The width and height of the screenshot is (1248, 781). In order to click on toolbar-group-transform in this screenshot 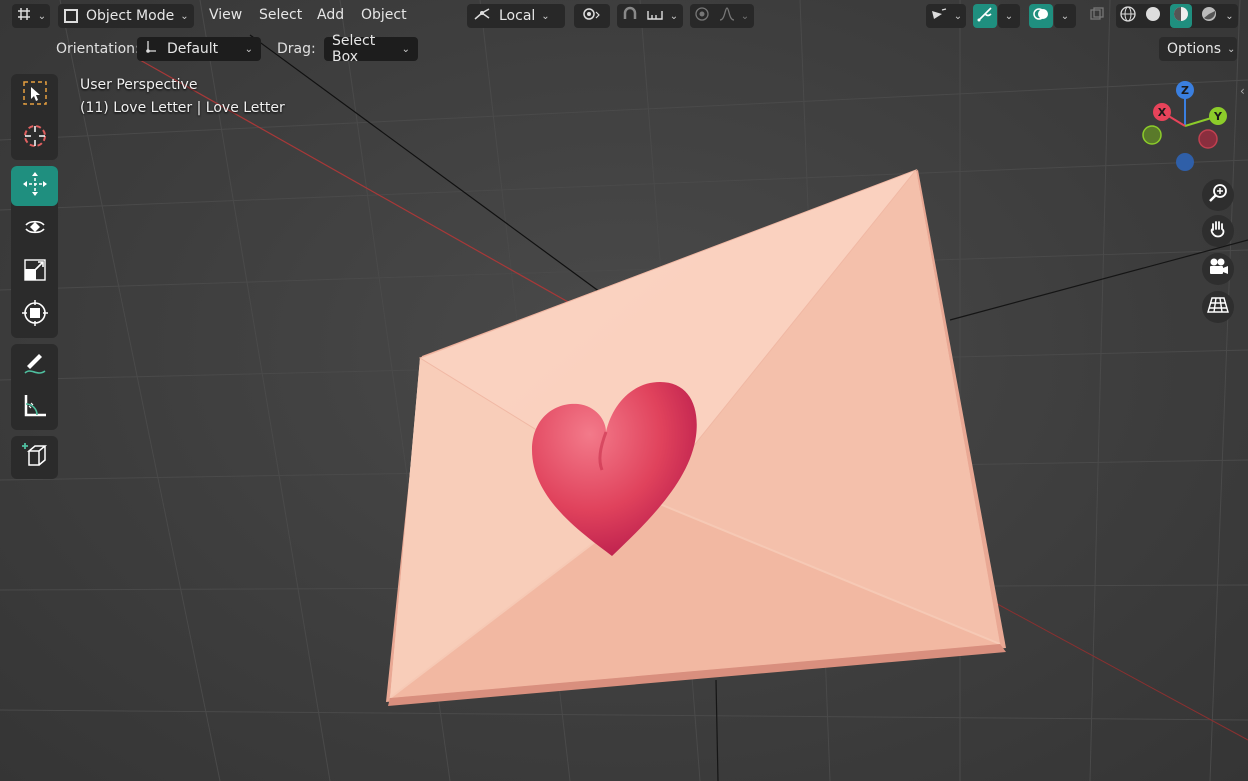, I will do `click(34, 252)`.